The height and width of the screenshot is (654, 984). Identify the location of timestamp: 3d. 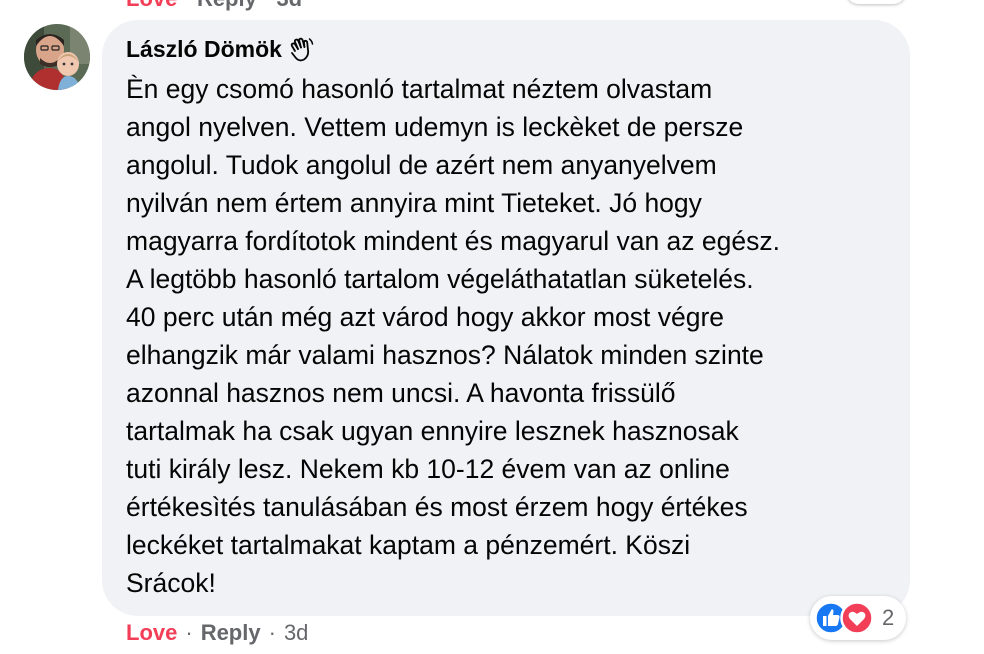
(296, 633).